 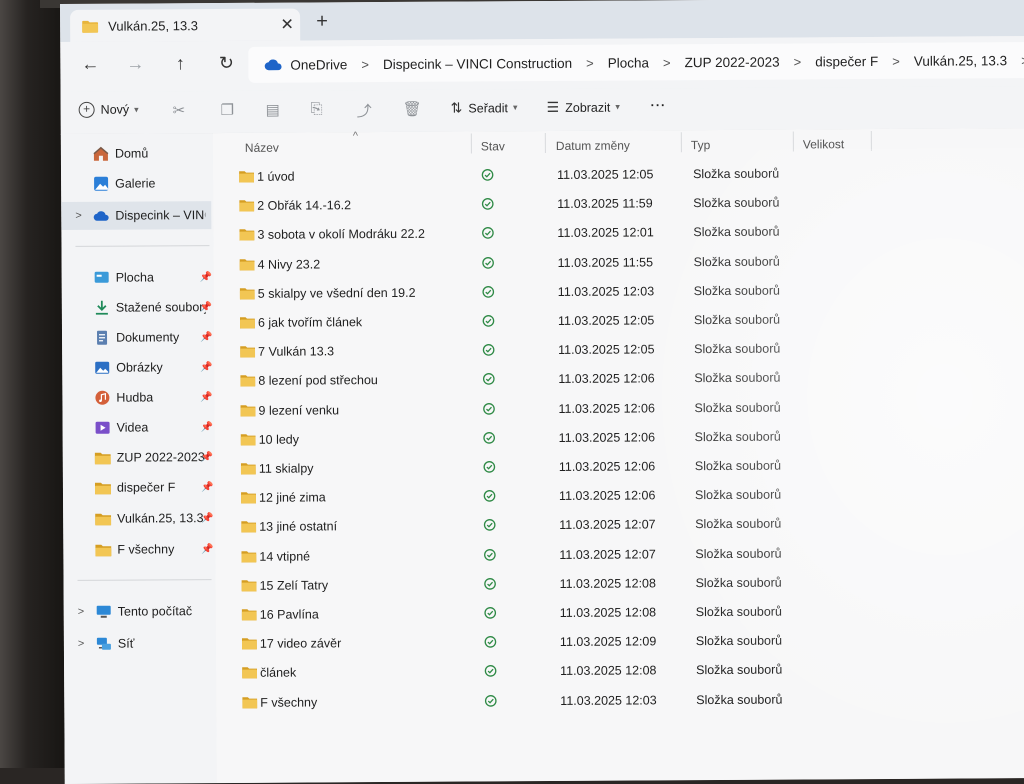 I want to click on sidebar-item-videos: Videa 📌, so click(x=138, y=427).